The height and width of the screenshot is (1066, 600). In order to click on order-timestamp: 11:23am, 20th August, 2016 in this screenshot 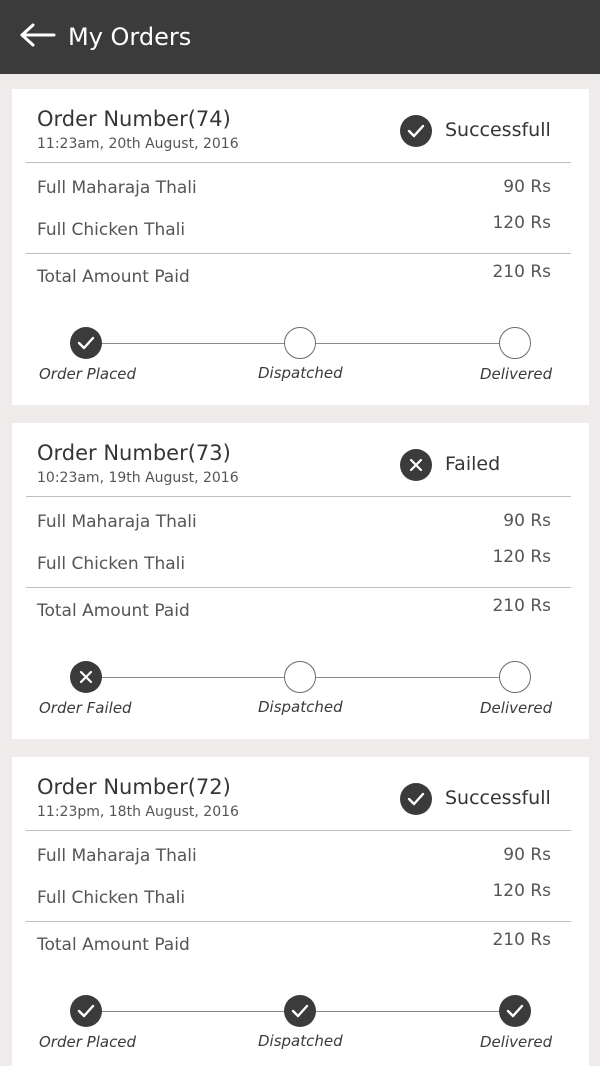, I will do `click(138, 144)`.